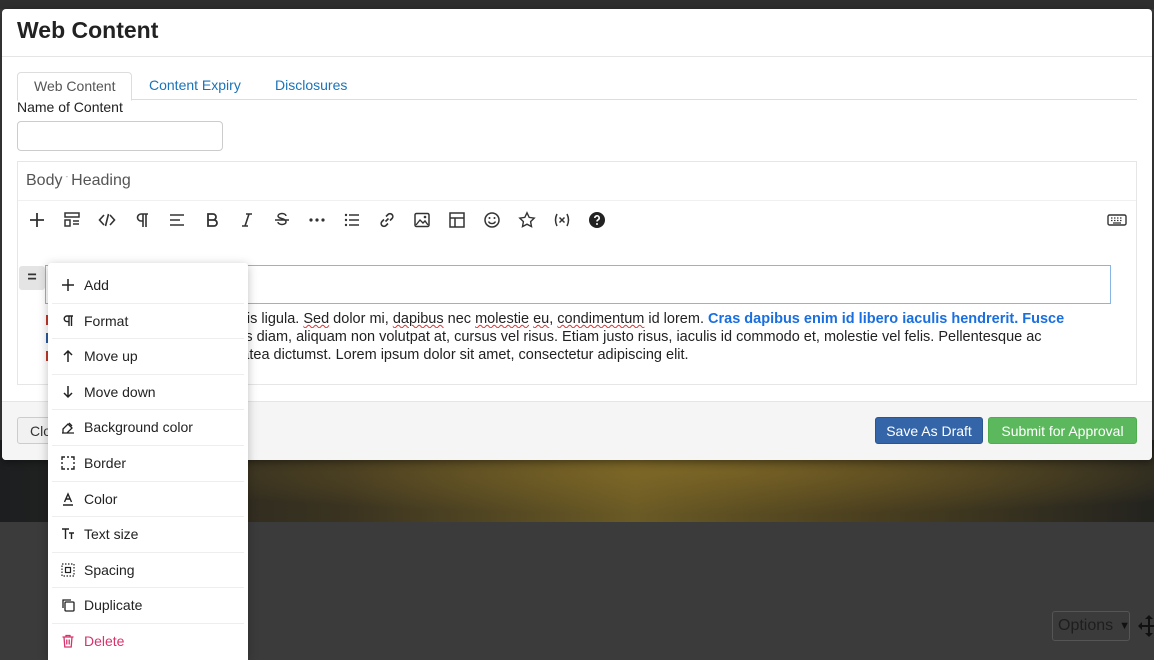  What do you see at coordinates (212, 220) in the screenshot?
I see `bold-icon` at bounding box center [212, 220].